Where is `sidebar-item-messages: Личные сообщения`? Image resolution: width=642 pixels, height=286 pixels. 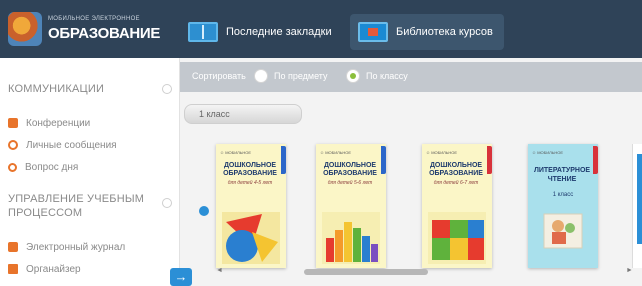
sidebar-item-messages: Личные сообщения is located at coordinates (62, 145).